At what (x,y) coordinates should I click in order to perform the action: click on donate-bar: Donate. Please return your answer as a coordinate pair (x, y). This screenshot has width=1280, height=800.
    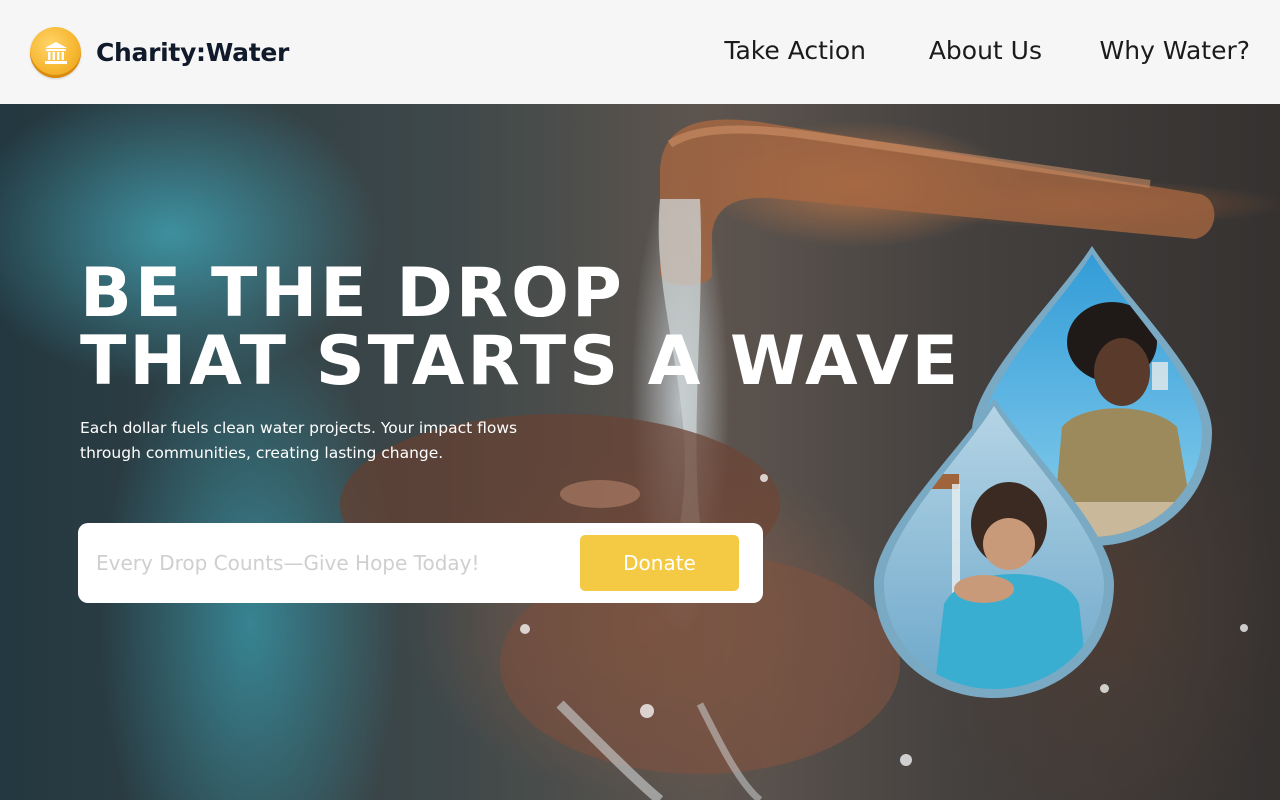
    Looking at the image, I should click on (420, 563).